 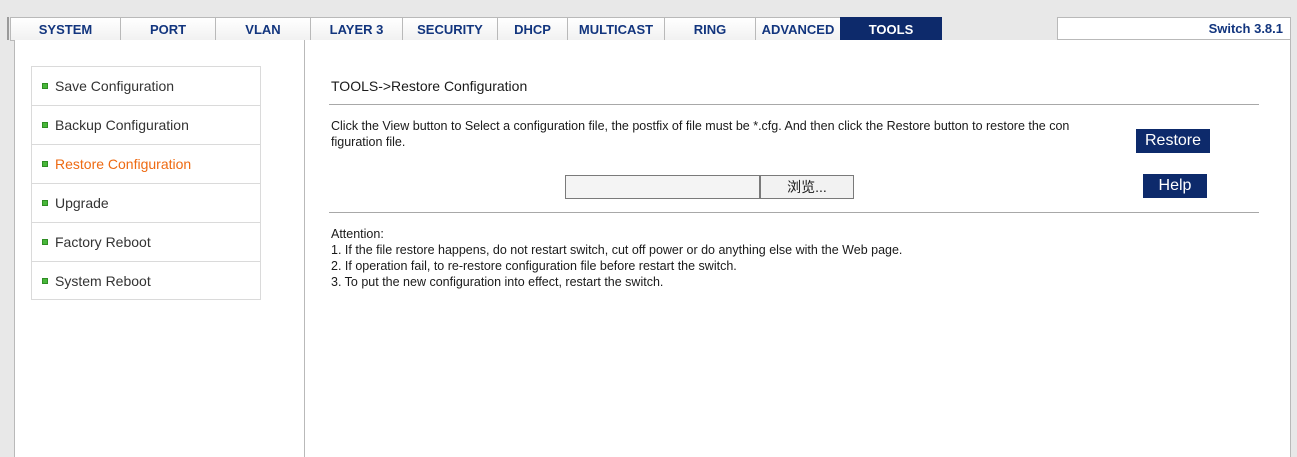 I want to click on sidebar-item-label: Factory Reboot, so click(x=103, y=242).